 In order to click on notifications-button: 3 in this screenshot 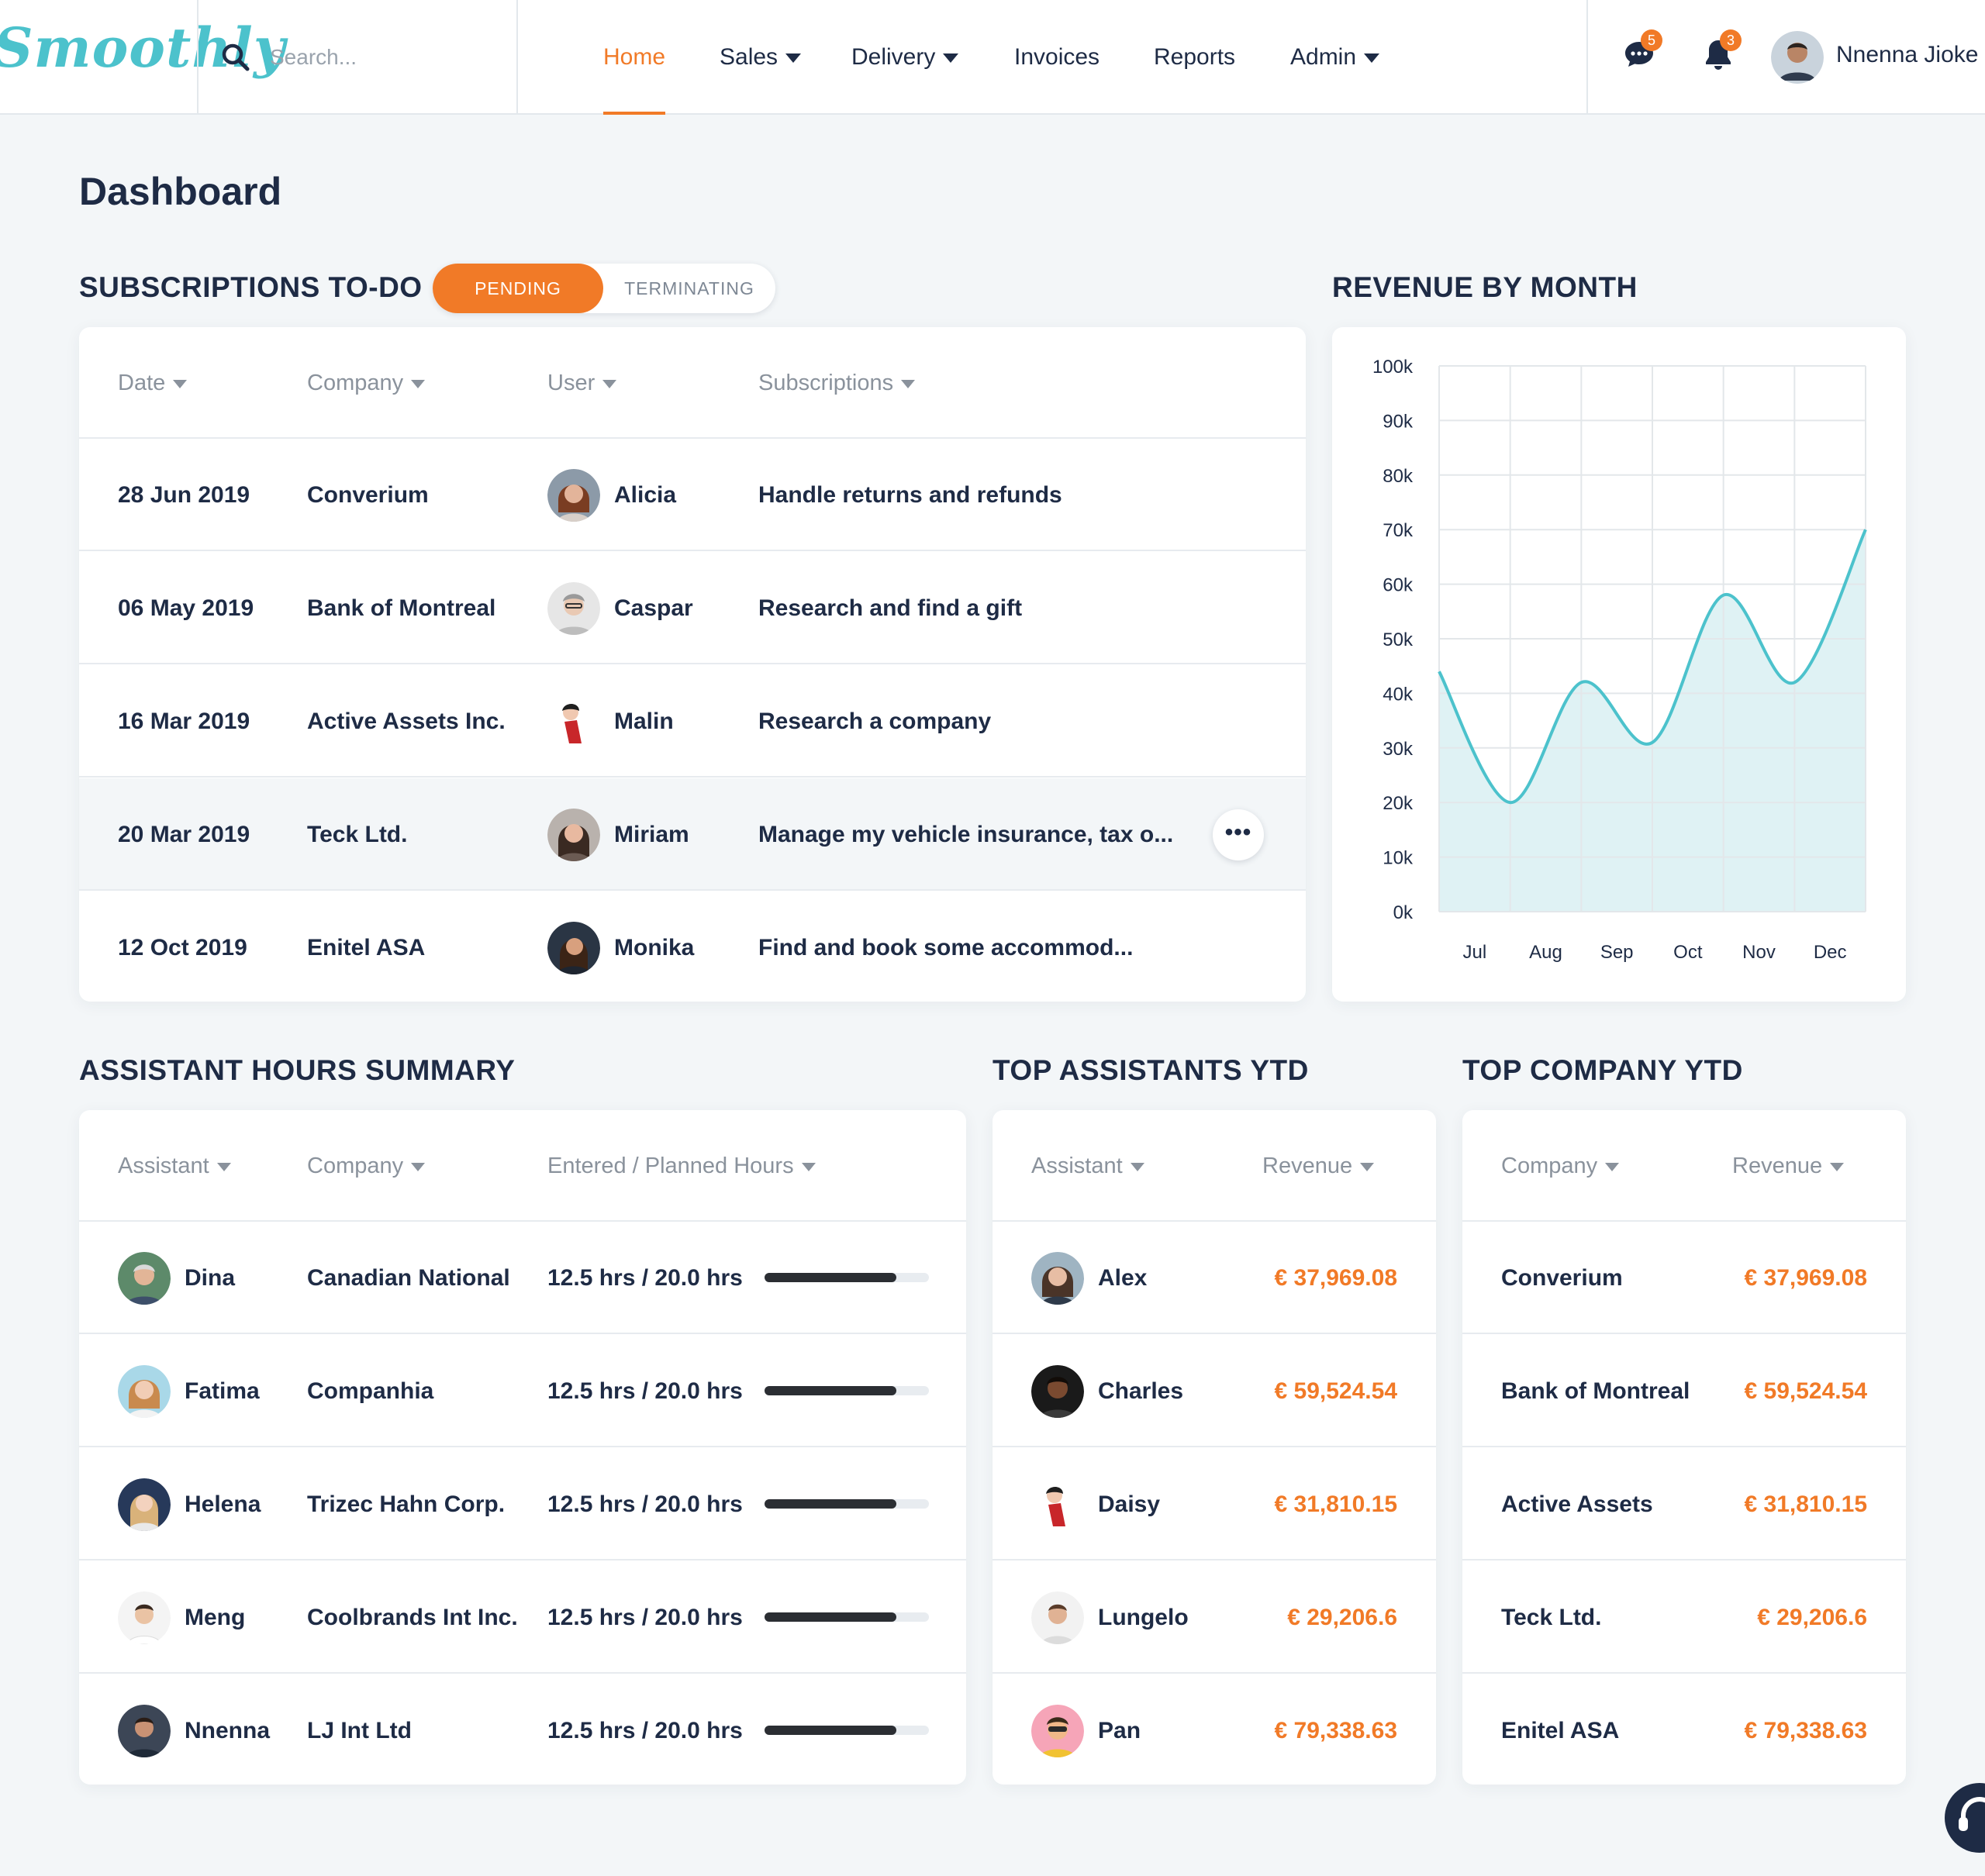, I will do `click(1722, 52)`.